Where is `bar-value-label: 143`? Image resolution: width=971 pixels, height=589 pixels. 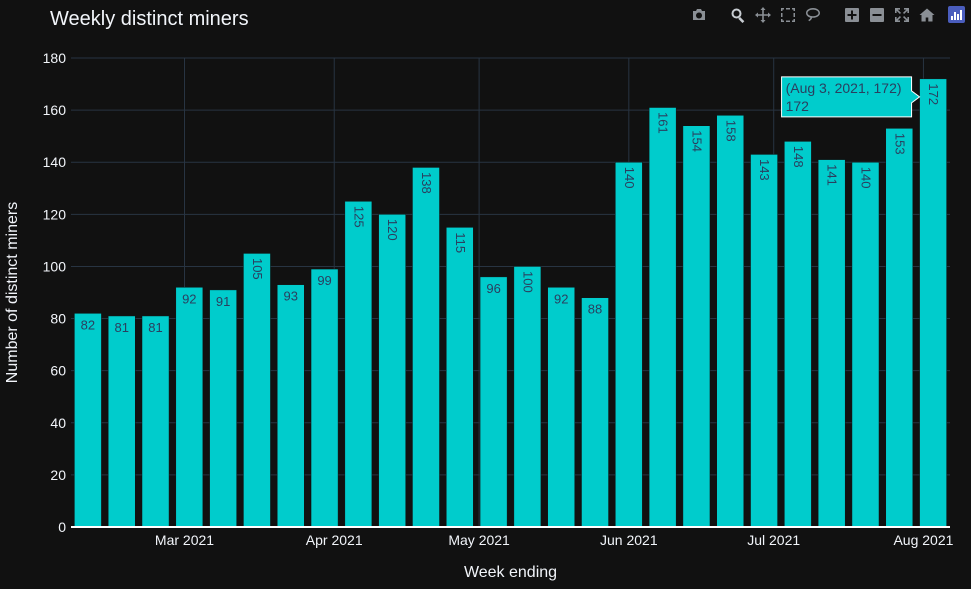
bar-value-label: 143 is located at coordinates (764, 170).